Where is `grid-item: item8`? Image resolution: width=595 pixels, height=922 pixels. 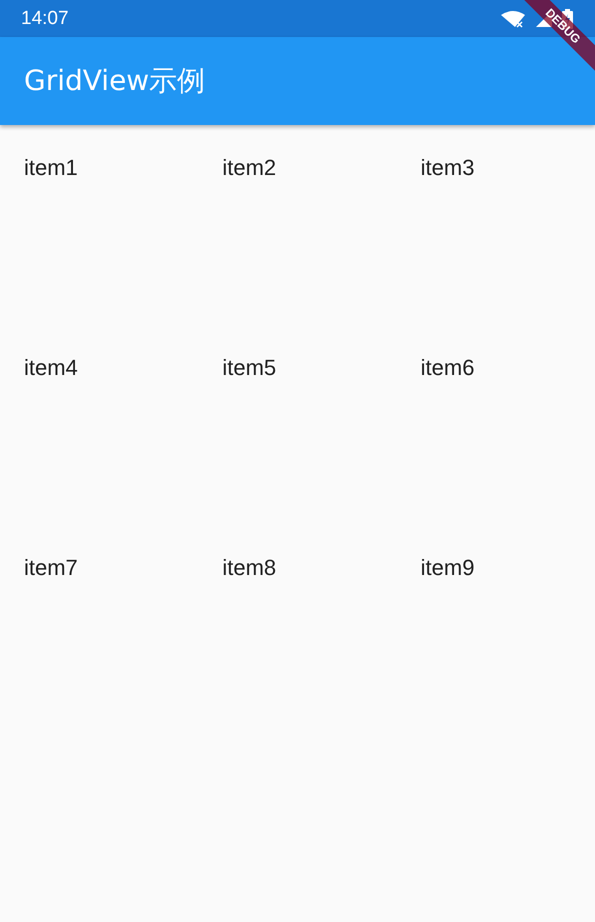 grid-item: item8 is located at coordinates (249, 568).